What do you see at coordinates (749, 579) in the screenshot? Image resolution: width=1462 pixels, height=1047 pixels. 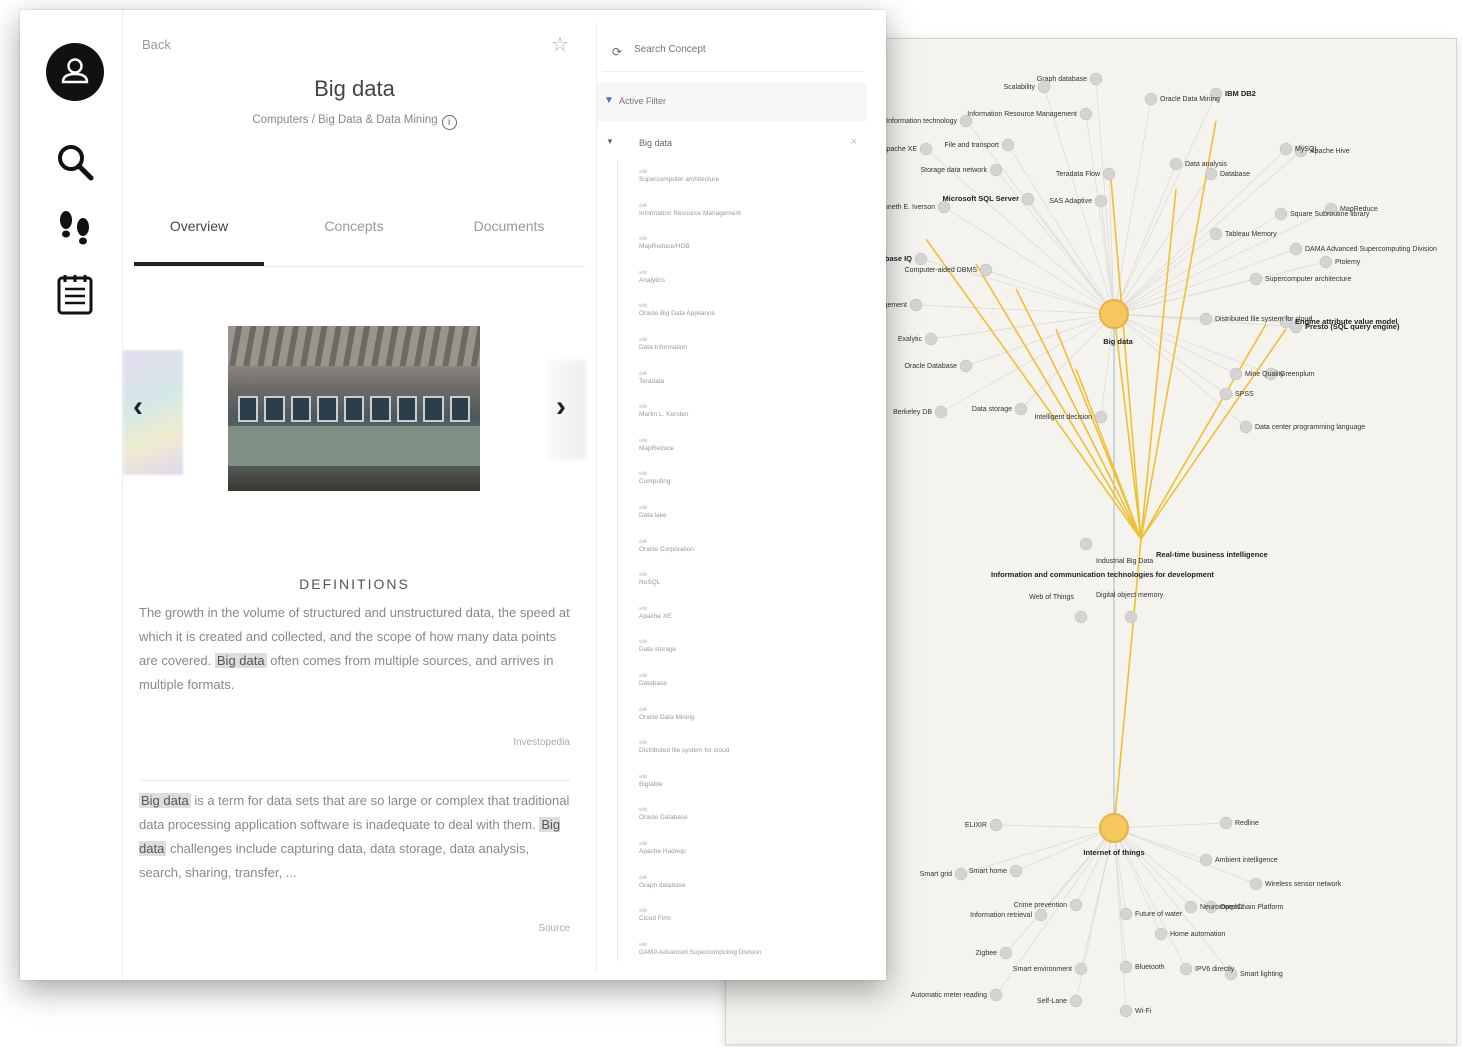 I see `filter-list-item: wiki NoSQL` at bounding box center [749, 579].